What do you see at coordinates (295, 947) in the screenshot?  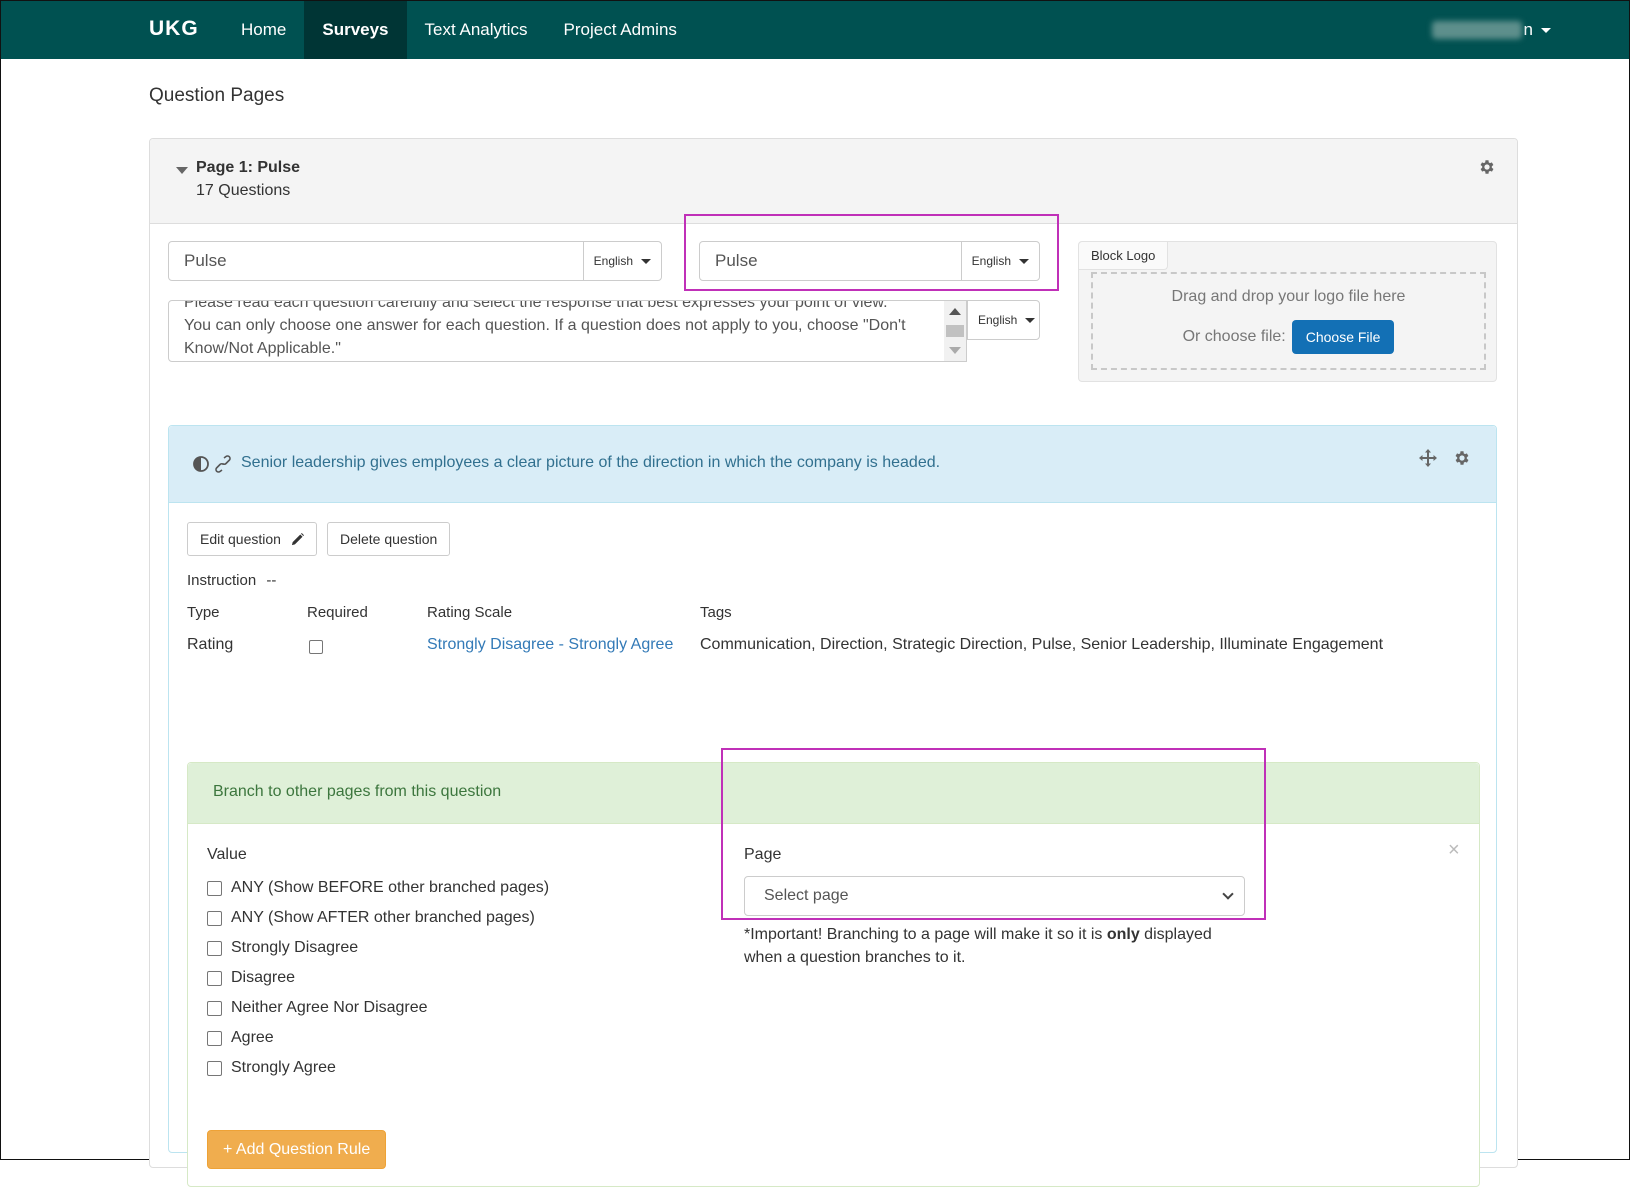 I see `option-label: Strongly Disagree` at bounding box center [295, 947].